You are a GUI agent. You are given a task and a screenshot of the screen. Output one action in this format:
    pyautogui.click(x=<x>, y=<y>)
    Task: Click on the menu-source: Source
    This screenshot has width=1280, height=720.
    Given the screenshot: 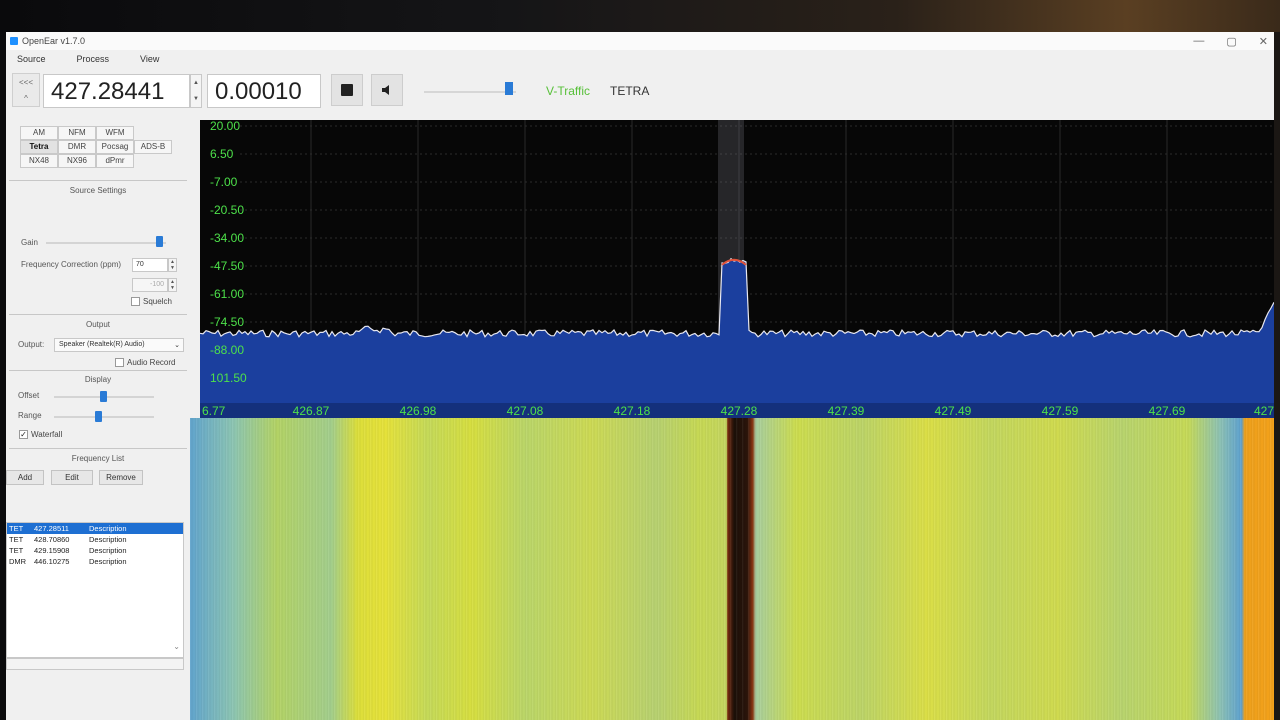 What is the action you would take?
    pyautogui.click(x=31, y=60)
    